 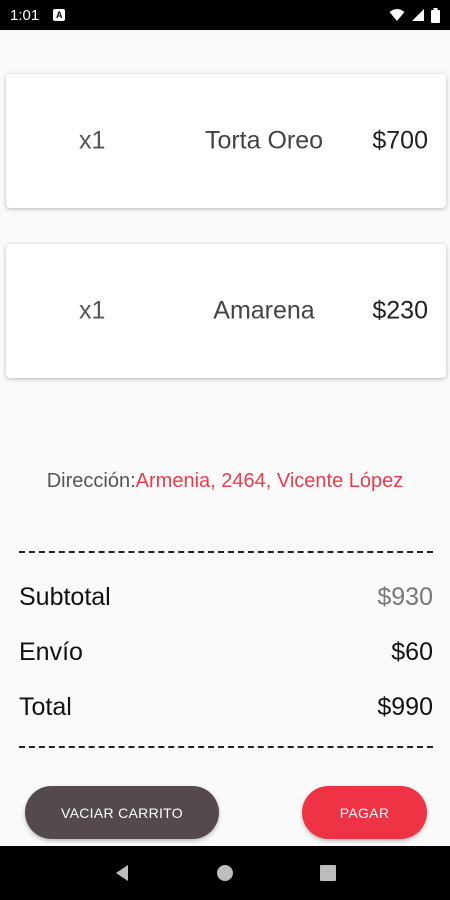 I want to click on status-icons, so click(x=414, y=15).